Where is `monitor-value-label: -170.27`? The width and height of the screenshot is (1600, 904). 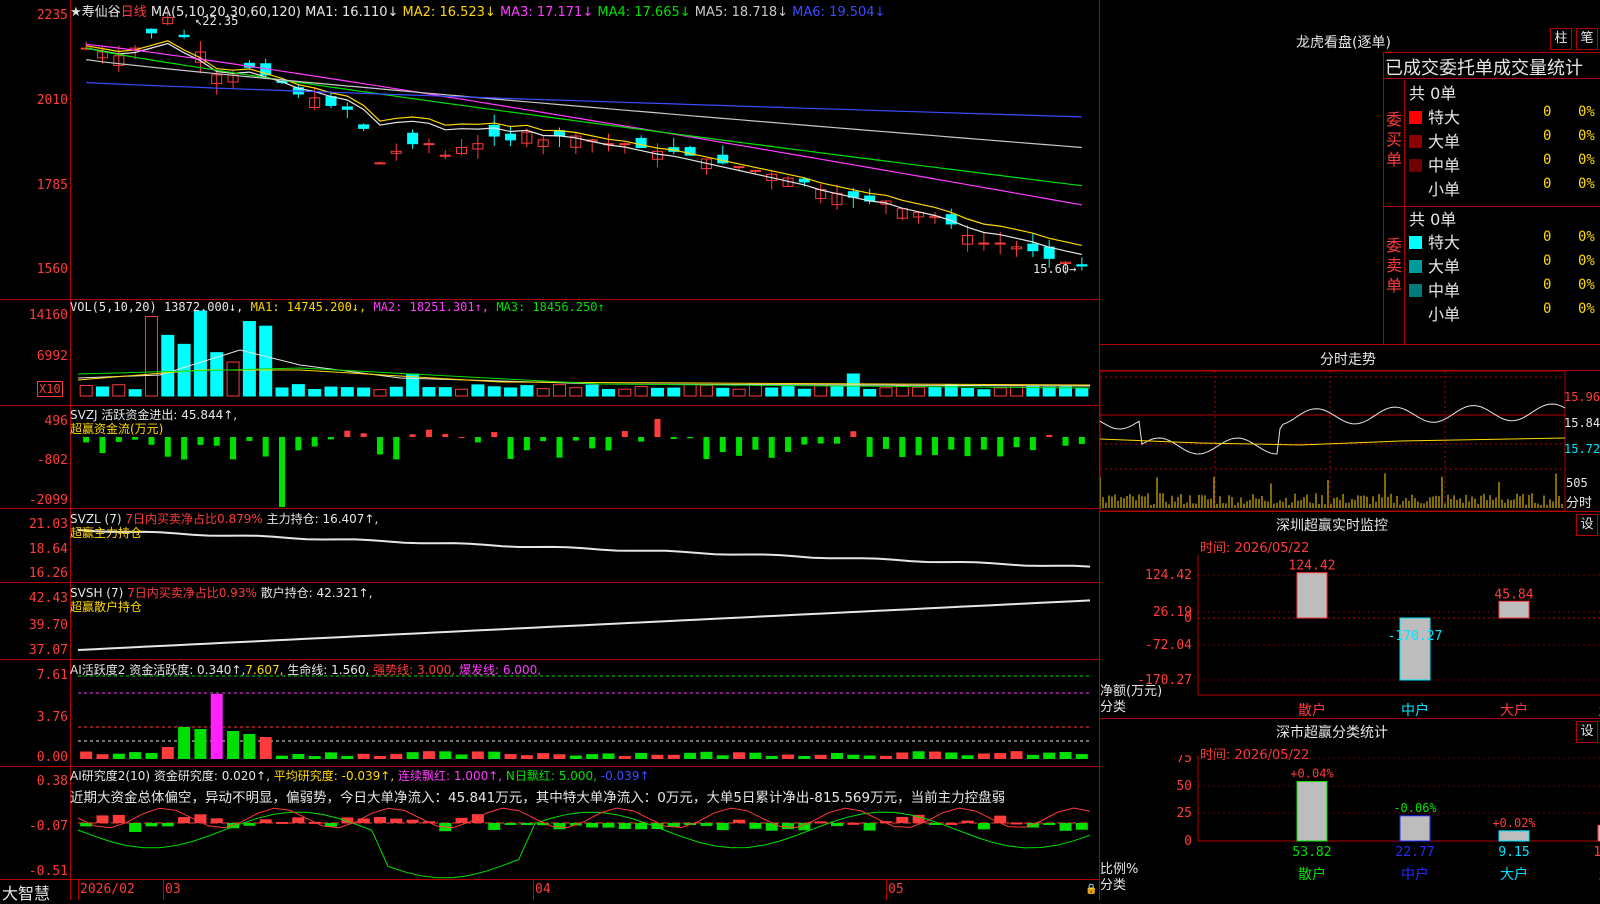
monitor-value-label: -170.27 is located at coordinates (1415, 636).